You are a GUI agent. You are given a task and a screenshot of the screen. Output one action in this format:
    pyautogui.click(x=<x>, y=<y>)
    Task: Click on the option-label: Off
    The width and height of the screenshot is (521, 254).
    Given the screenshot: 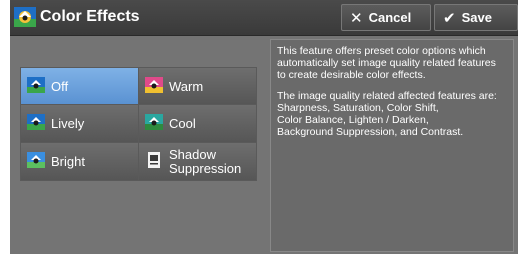 What is the action you would take?
    pyautogui.click(x=60, y=86)
    